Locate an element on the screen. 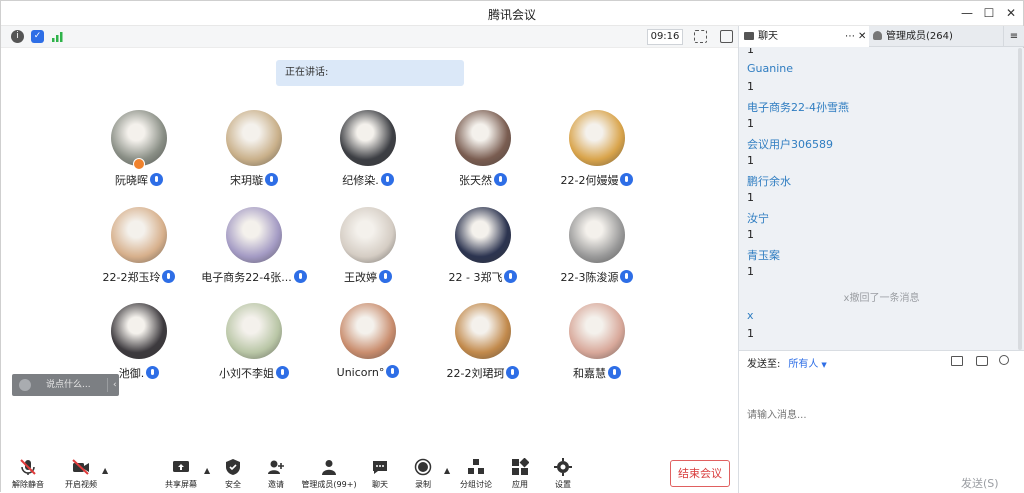 This screenshot has width=1024, height=493. send-to-selector: 发送至: 所有人 ▼ is located at coordinates (787, 362).